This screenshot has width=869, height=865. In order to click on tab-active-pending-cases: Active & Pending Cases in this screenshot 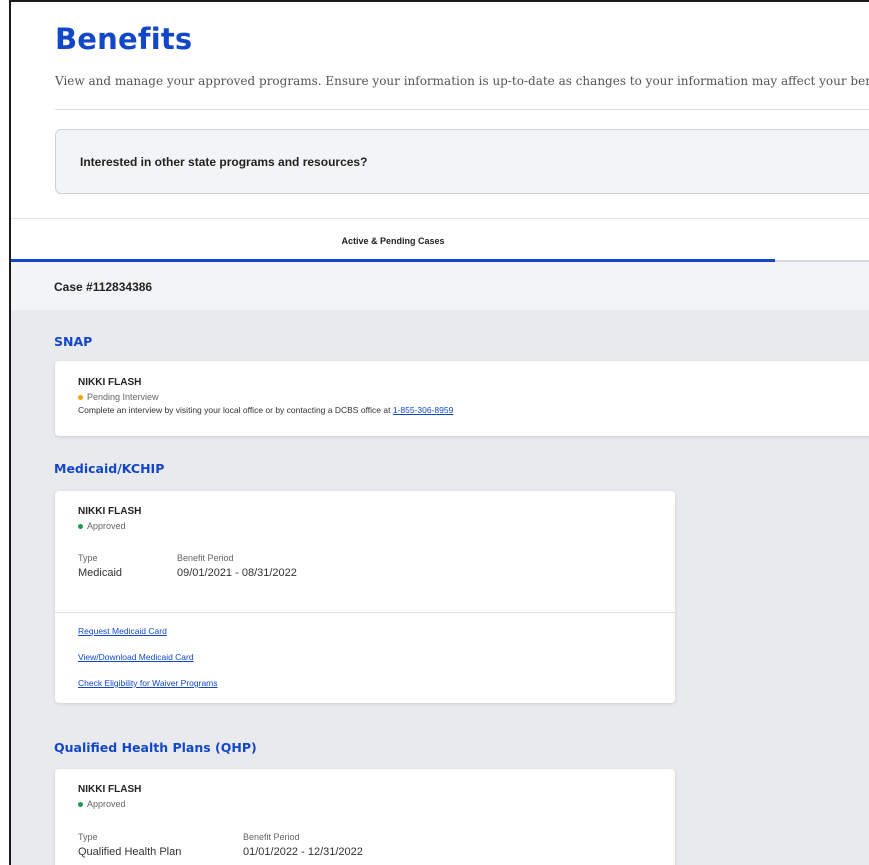, I will do `click(393, 241)`.